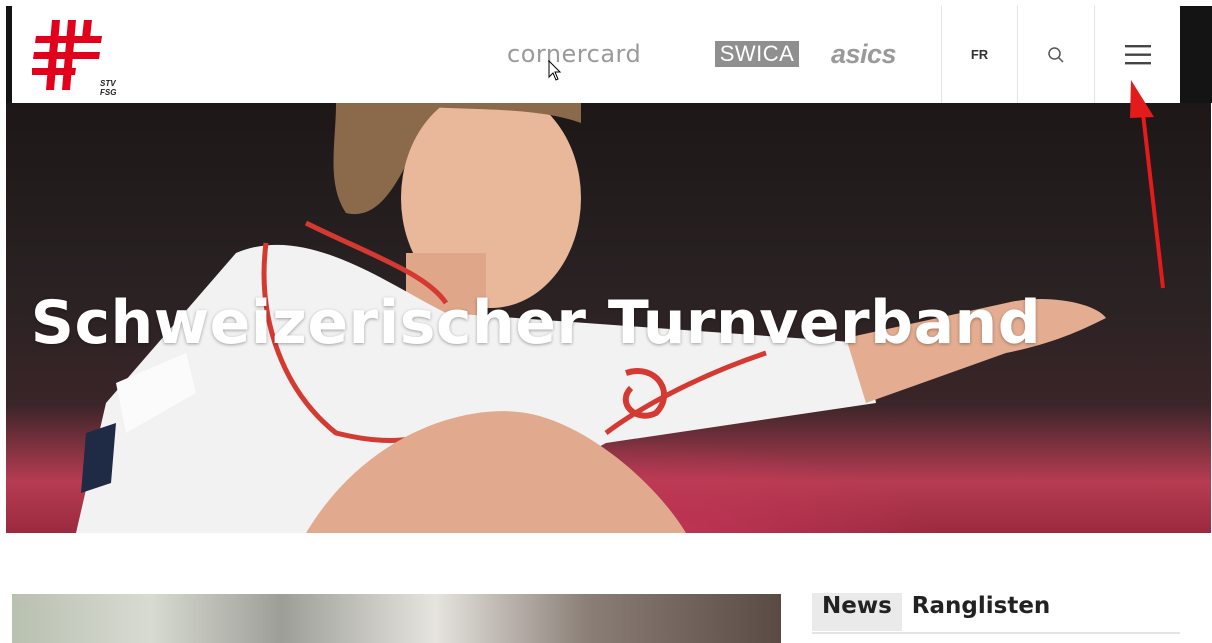 Image resolution: width=1212 pixels, height=643 pixels. I want to click on stv-logo: STV FSG, so click(73, 56).